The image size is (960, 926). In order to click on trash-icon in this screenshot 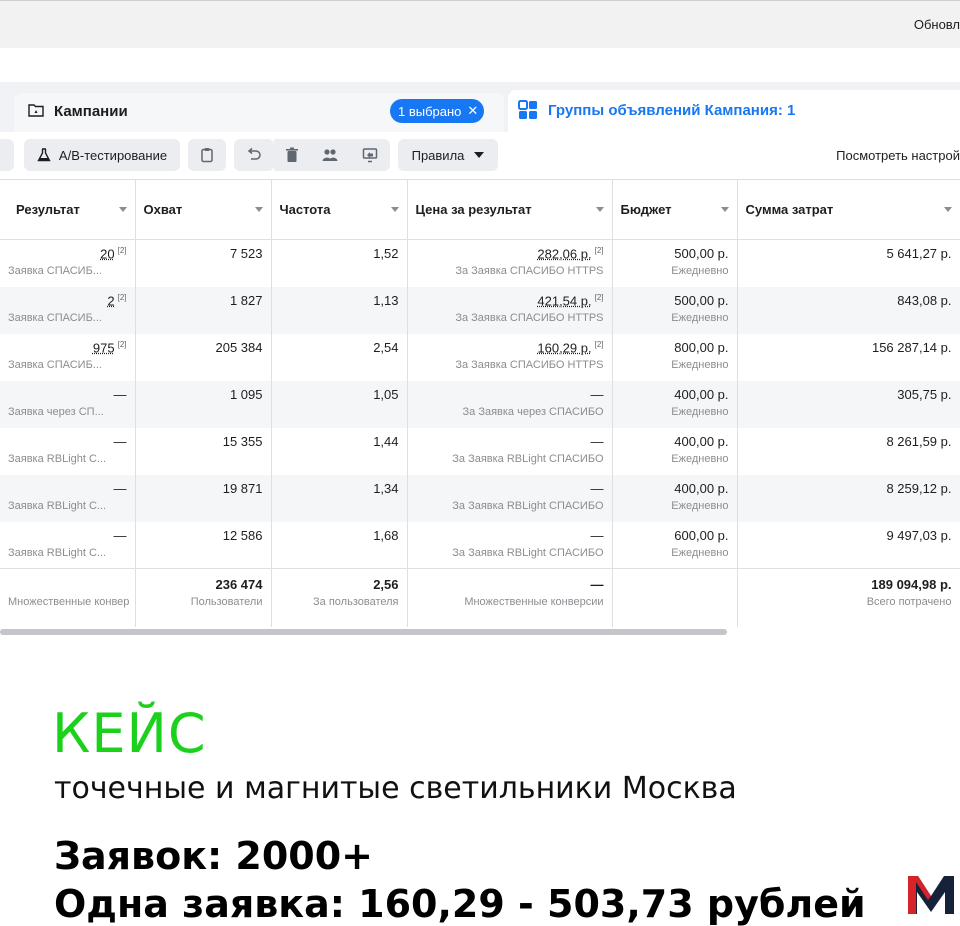, I will do `click(292, 154)`.